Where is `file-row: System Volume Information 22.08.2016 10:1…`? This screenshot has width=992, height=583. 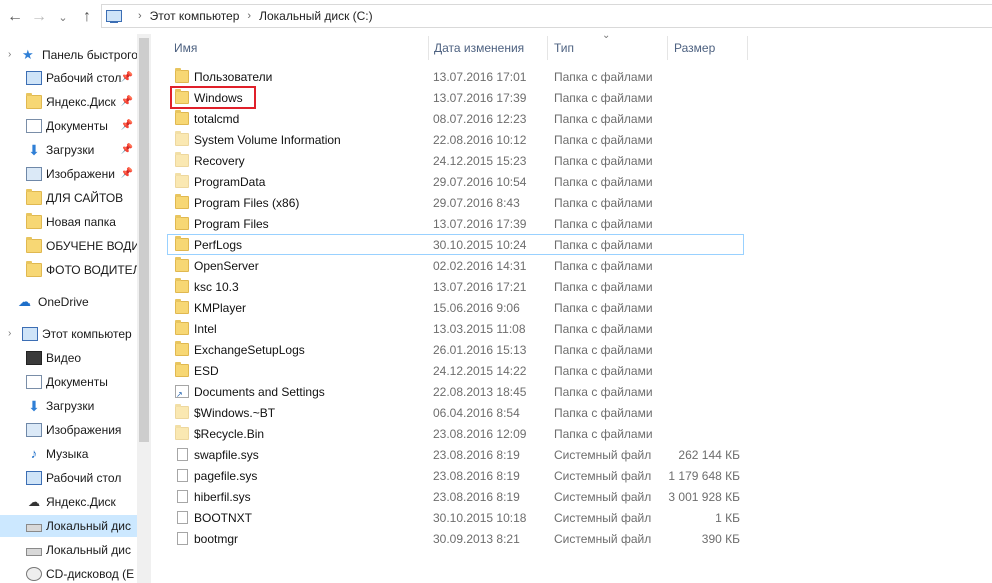 file-row: System Volume Information 22.08.2016 10:1… is located at coordinates (455, 139).